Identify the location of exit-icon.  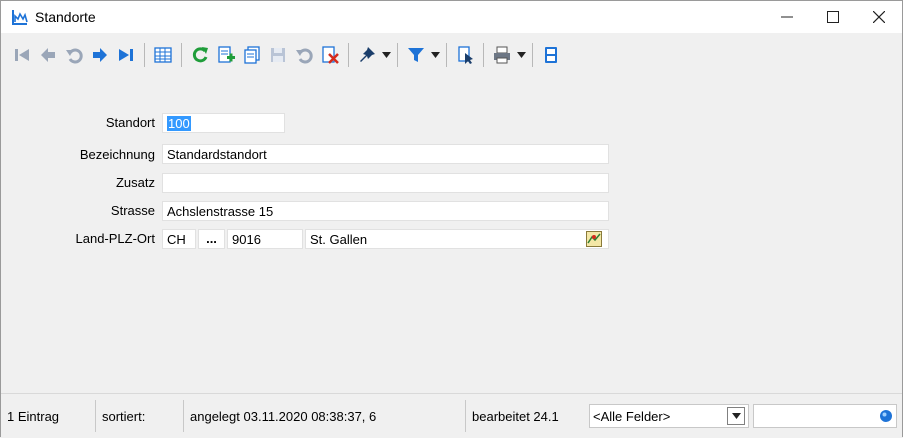
(551, 55).